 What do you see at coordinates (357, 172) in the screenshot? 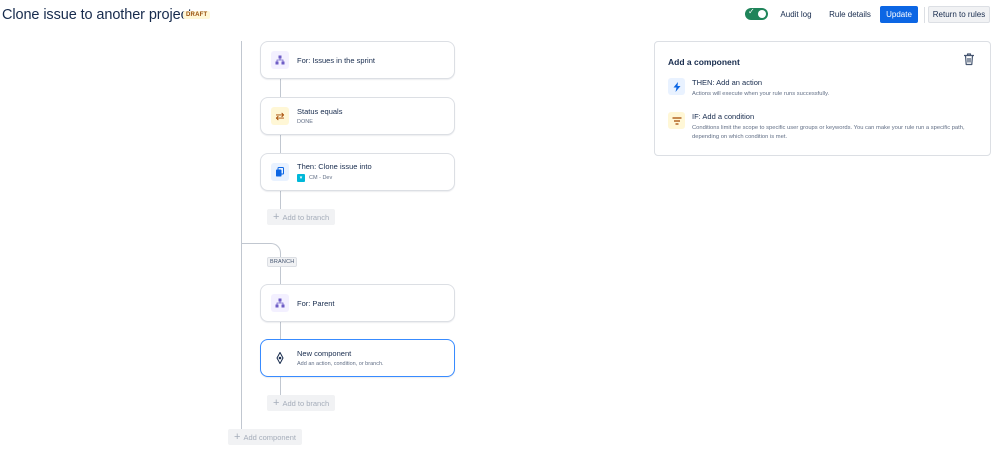
I see `flow-card-clone-issue: Then: Clone issue into ▾ CM - Dev` at bounding box center [357, 172].